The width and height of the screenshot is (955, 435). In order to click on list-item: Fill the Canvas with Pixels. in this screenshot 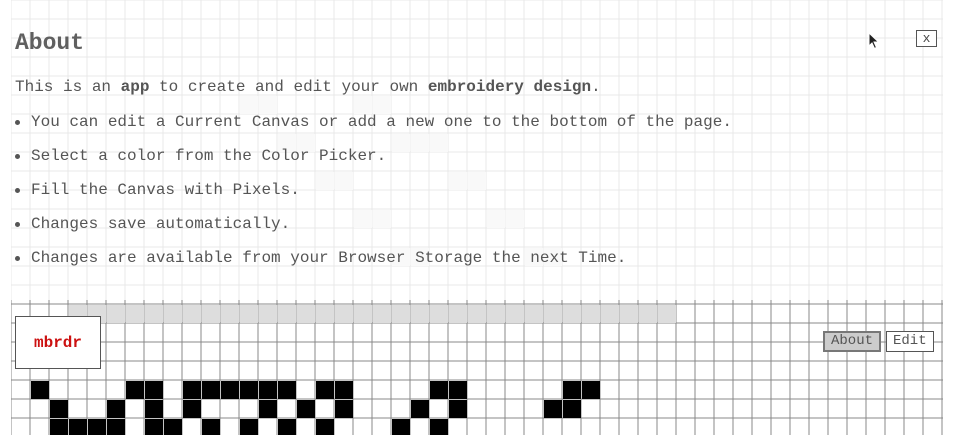, I will do `click(366, 197)`.